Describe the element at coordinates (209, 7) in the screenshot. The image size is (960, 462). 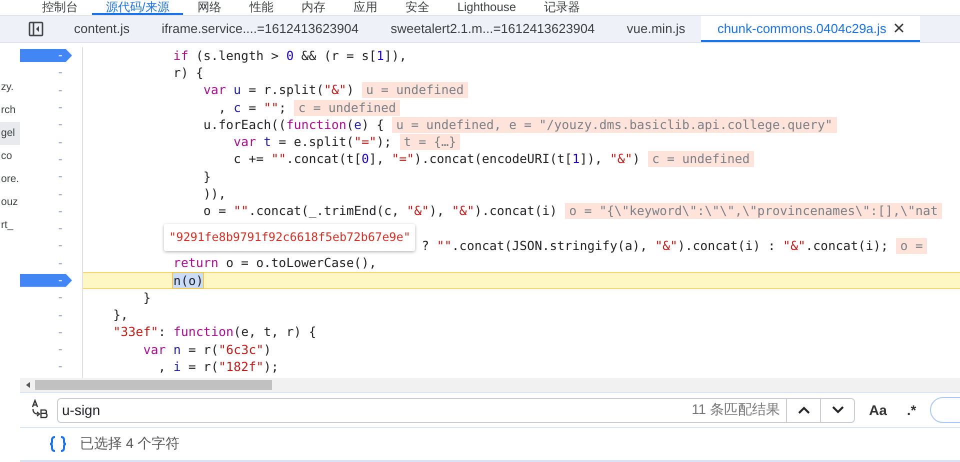
I see `panel-tab: 网络` at that location.